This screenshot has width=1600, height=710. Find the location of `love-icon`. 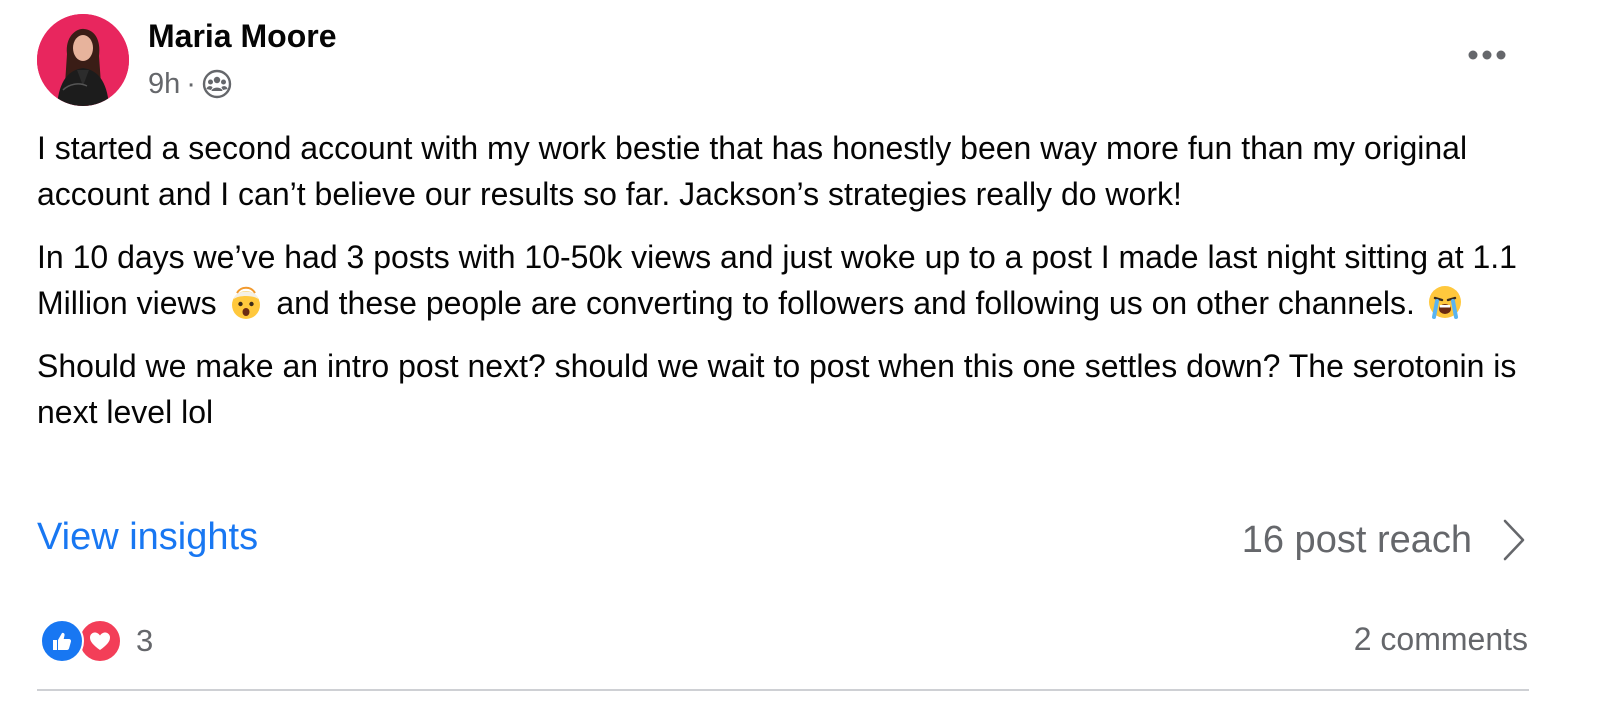

love-icon is located at coordinates (100, 641).